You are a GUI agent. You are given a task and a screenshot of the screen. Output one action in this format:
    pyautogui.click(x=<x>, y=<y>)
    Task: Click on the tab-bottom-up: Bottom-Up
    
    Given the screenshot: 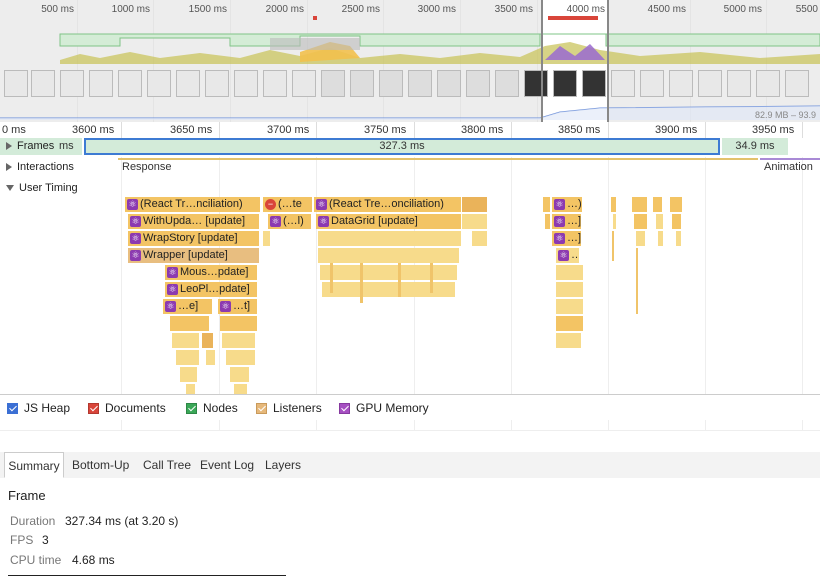 What is the action you would take?
    pyautogui.click(x=100, y=465)
    